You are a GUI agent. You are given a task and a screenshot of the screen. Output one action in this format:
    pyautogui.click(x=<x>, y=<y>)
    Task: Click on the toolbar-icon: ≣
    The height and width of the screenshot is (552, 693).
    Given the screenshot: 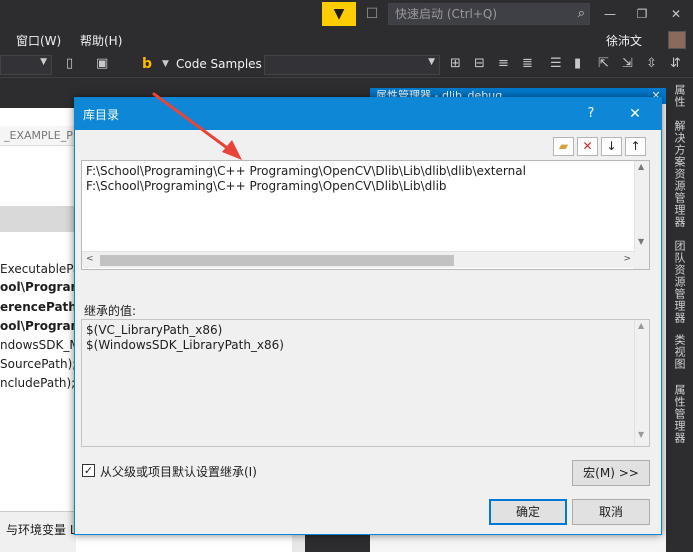 What is the action you would take?
    pyautogui.click(x=527, y=63)
    